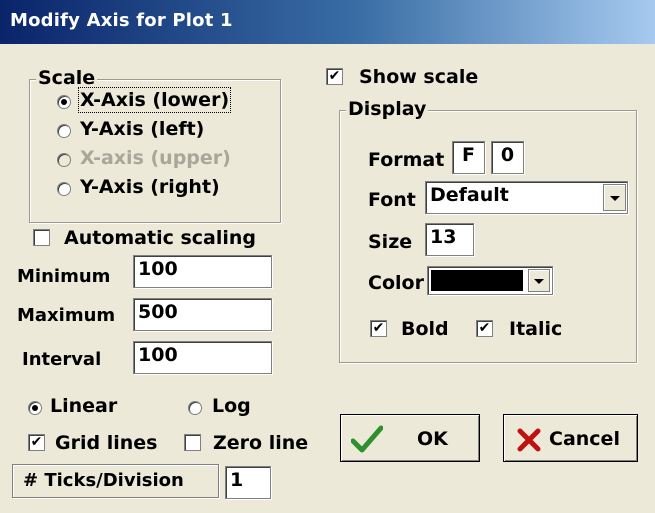  I want to click on automatic-scaling-checkbox, so click(41, 237).